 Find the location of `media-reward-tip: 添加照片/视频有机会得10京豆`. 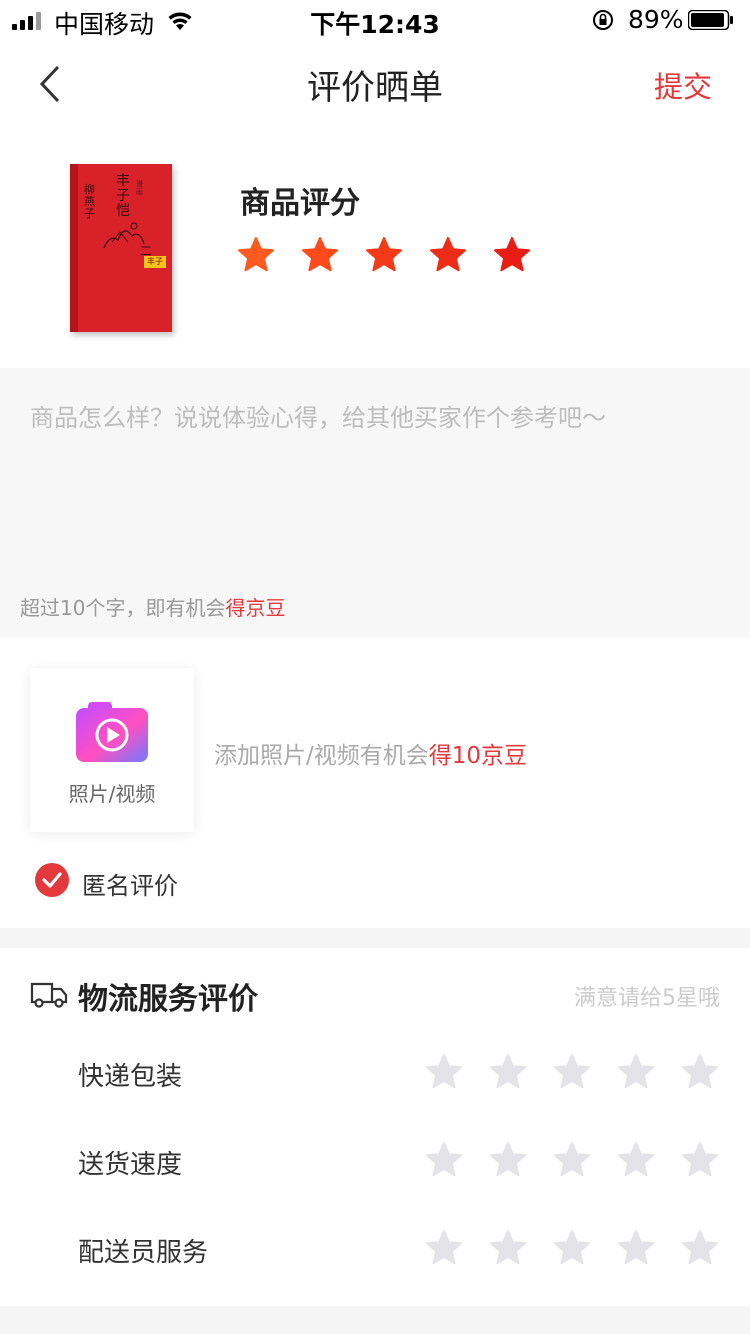

media-reward-tip: 添加照片/视频有机会得10京豆 is located at coordinates (371, 756).